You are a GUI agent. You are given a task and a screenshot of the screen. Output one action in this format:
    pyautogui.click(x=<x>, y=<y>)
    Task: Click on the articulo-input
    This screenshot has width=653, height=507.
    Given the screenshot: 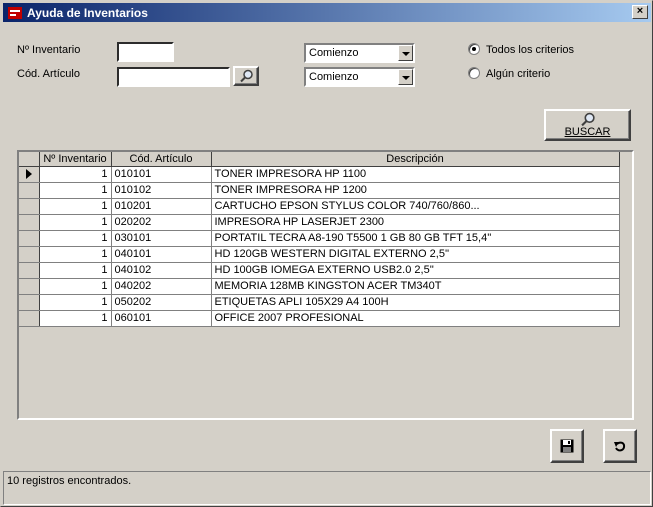 What is the action you would take?
    pyautogui.click(x=173, y=77)
    